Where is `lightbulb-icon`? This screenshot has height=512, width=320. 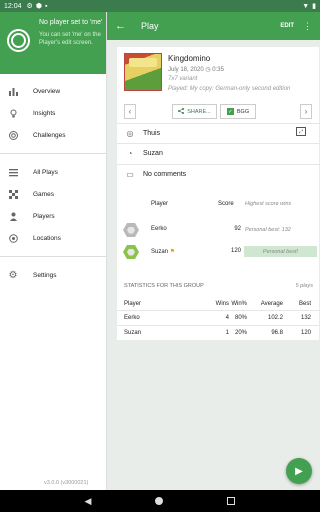 lightbulb-icon is located at coordinates (13, 113).